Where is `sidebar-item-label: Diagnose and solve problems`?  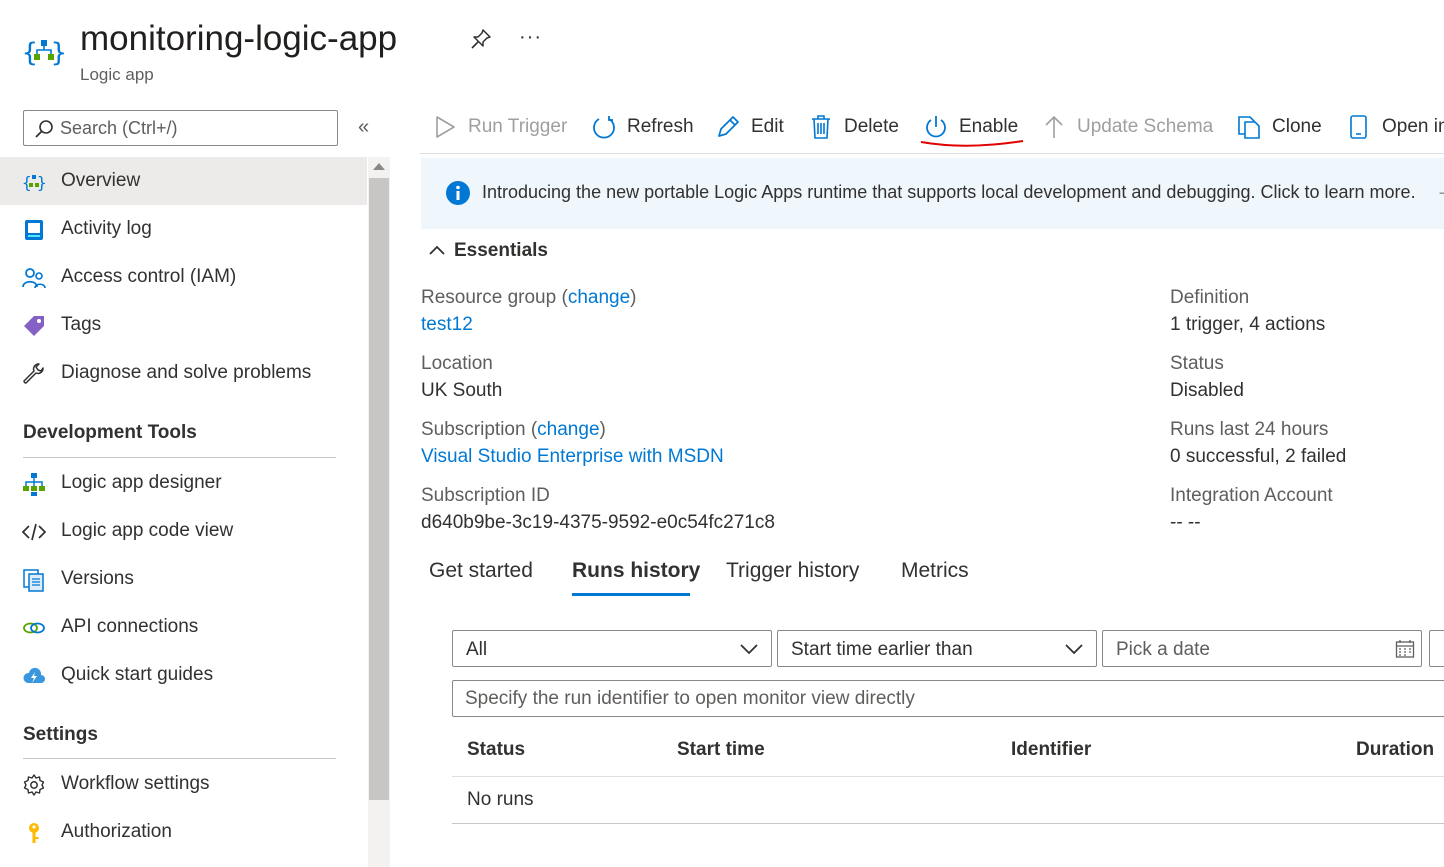
sidebar-item-label: Diagnose and solve problems is located at coordinates (186, 372).